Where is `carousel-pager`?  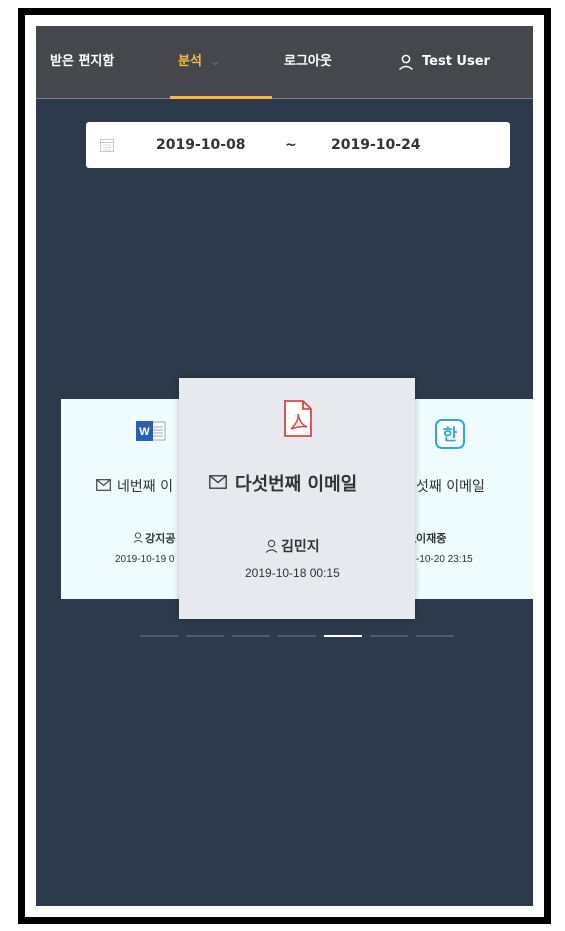 carousel-pager is located at coordinates (300, 636).